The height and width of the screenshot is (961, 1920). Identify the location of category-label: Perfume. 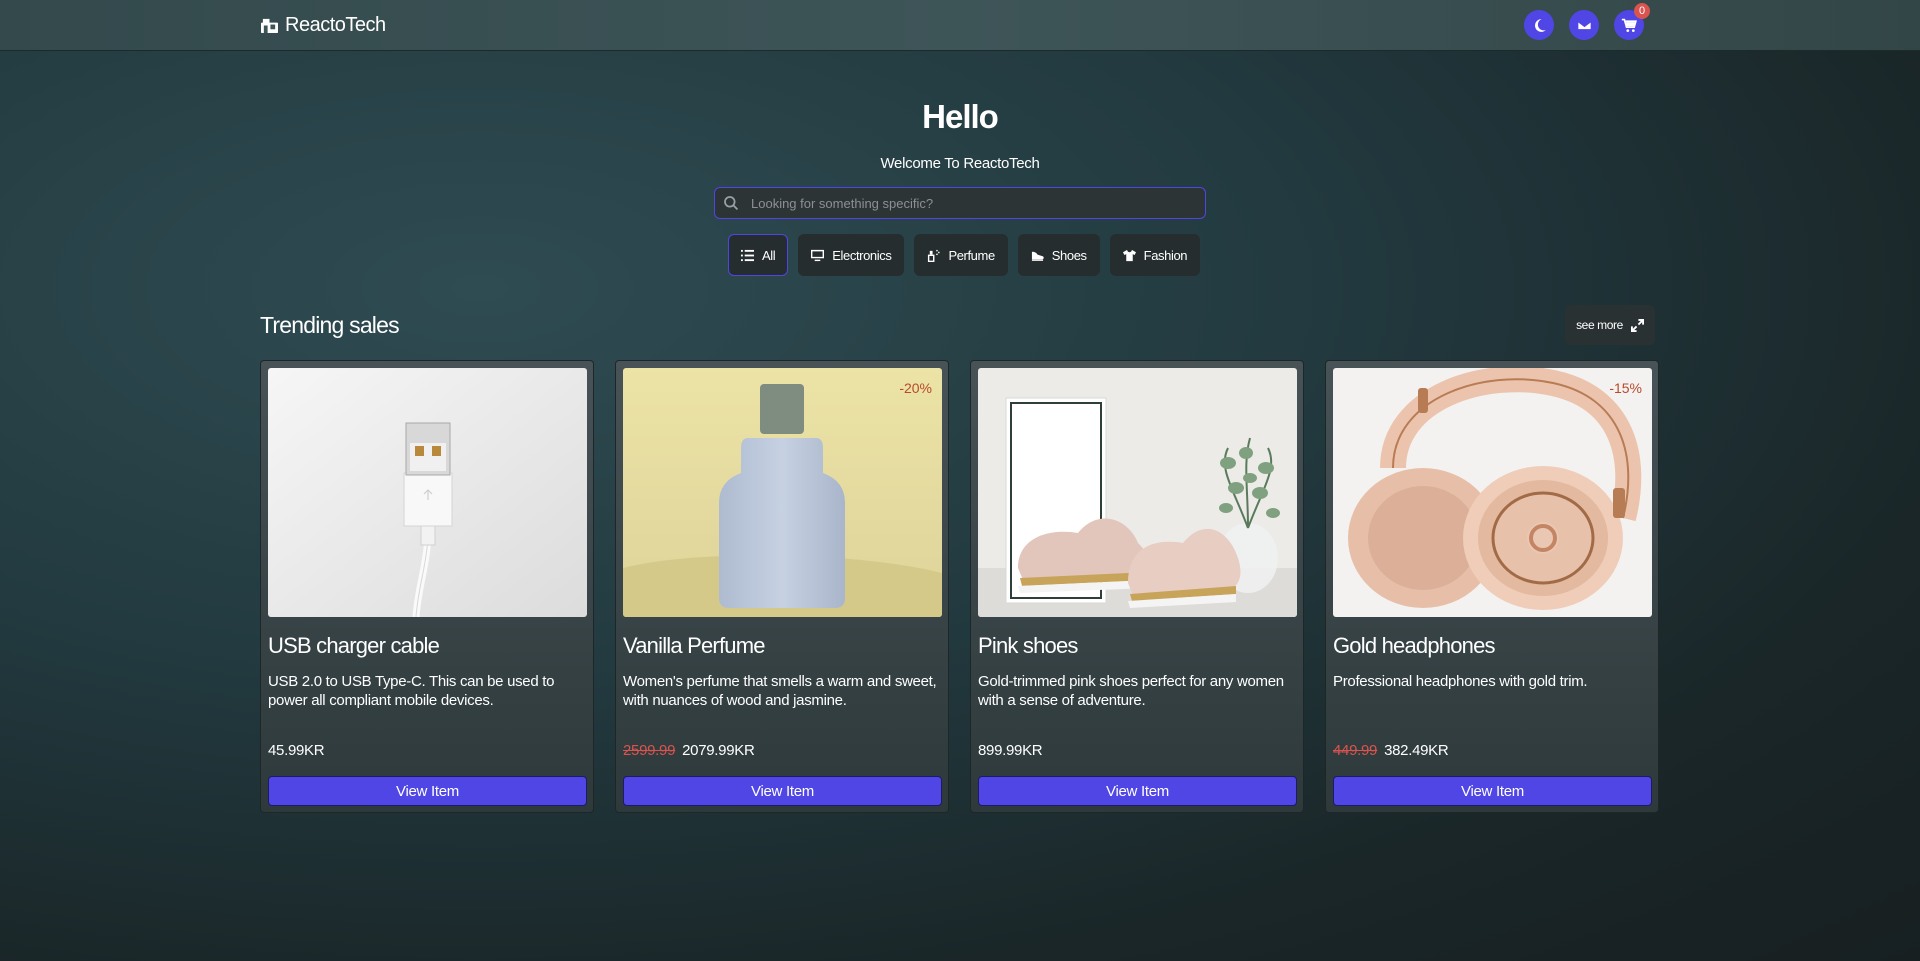
(971, 255).